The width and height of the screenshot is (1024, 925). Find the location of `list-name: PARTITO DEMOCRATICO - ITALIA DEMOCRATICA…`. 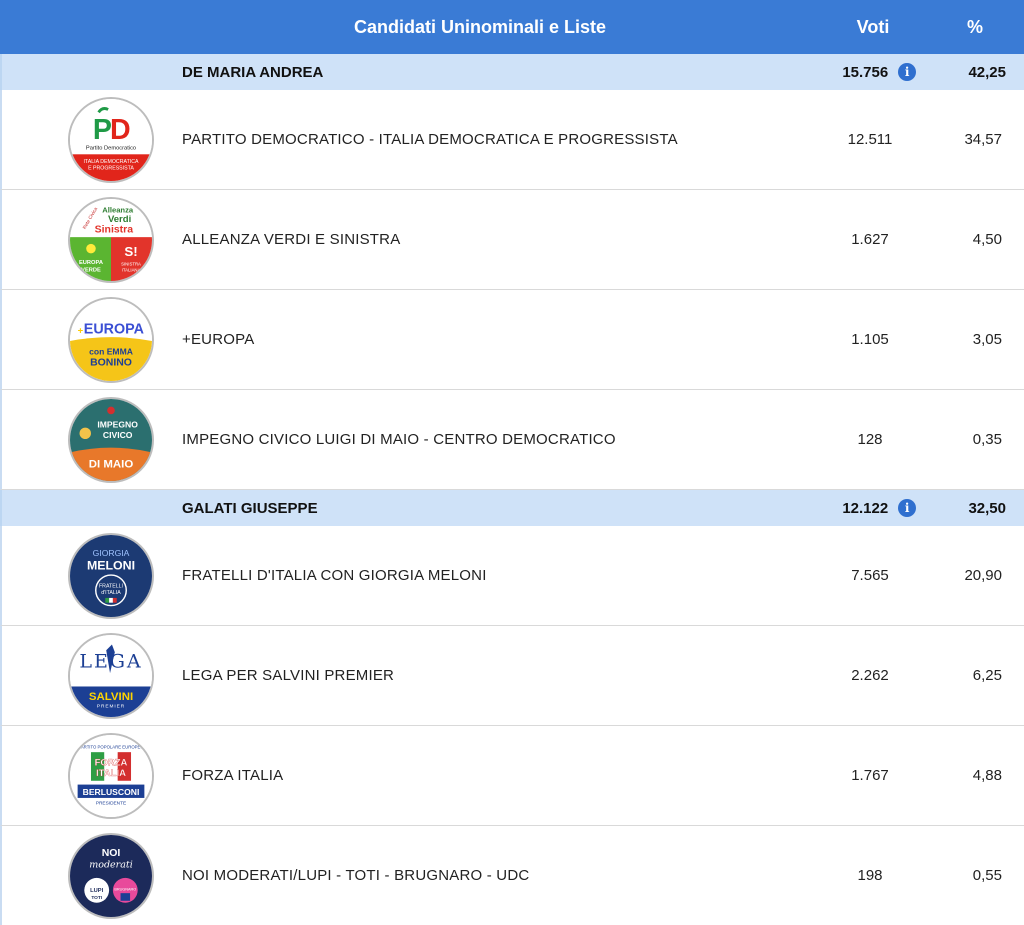

list-name: PARTITO DEMOCRATICO - ITALIA DEMOCRATICA… is located at coordinates (430, 139).